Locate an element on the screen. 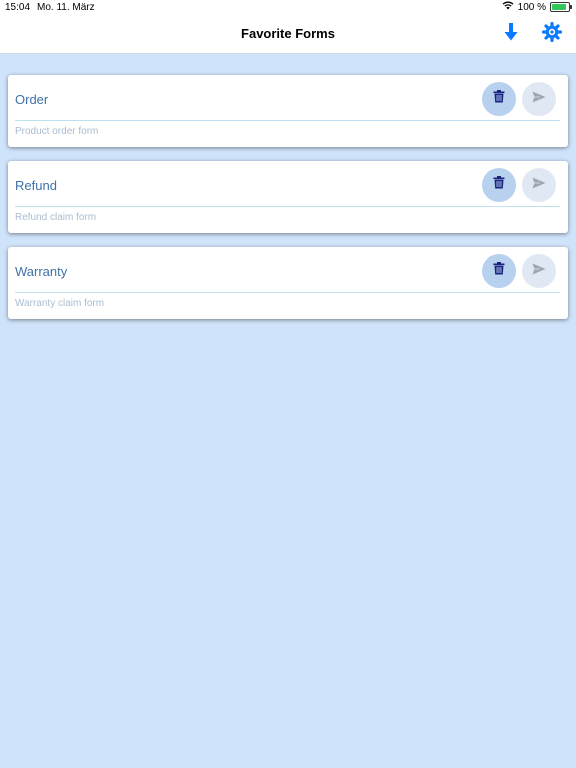 Image resolution: width=576 pixels, height=768 pixels. status-time: 15:04 is located at coordinates (18, 7).